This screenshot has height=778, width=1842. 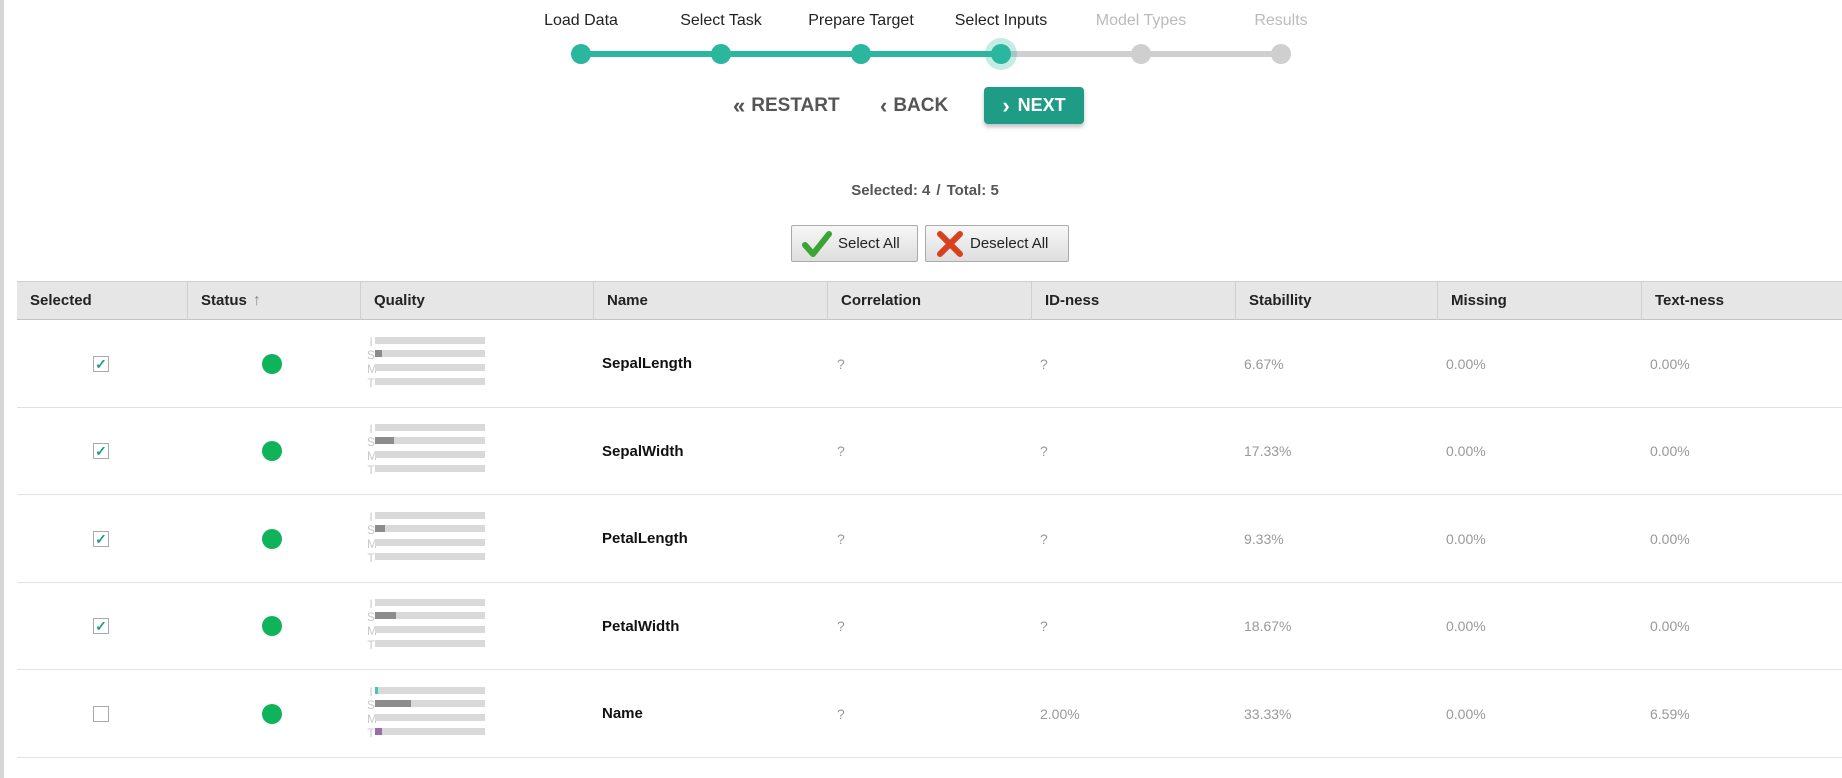 What do you see at coordinates (739, 105) in the screenshot?
I see `double-chevron-left-icon: «` at bounding box center [739, 105].